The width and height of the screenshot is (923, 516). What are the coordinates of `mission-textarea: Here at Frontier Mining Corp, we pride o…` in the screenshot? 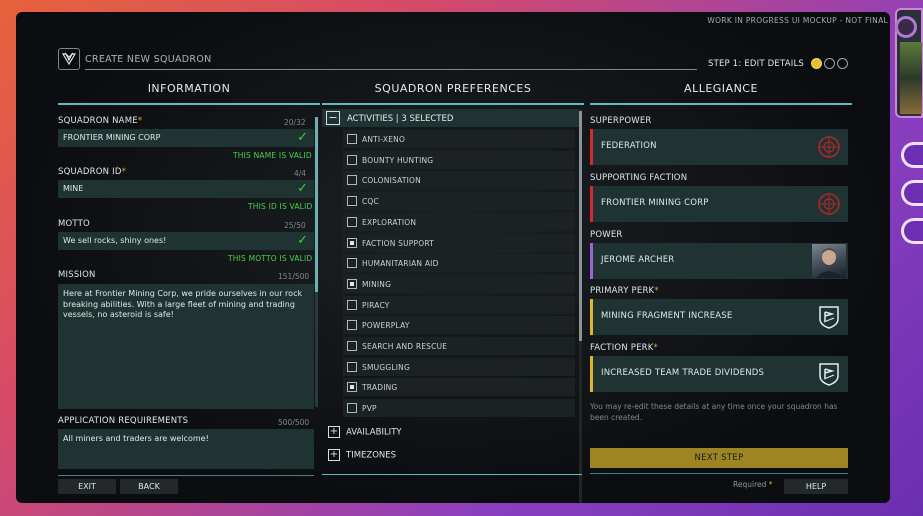 It's located at (186, 346).